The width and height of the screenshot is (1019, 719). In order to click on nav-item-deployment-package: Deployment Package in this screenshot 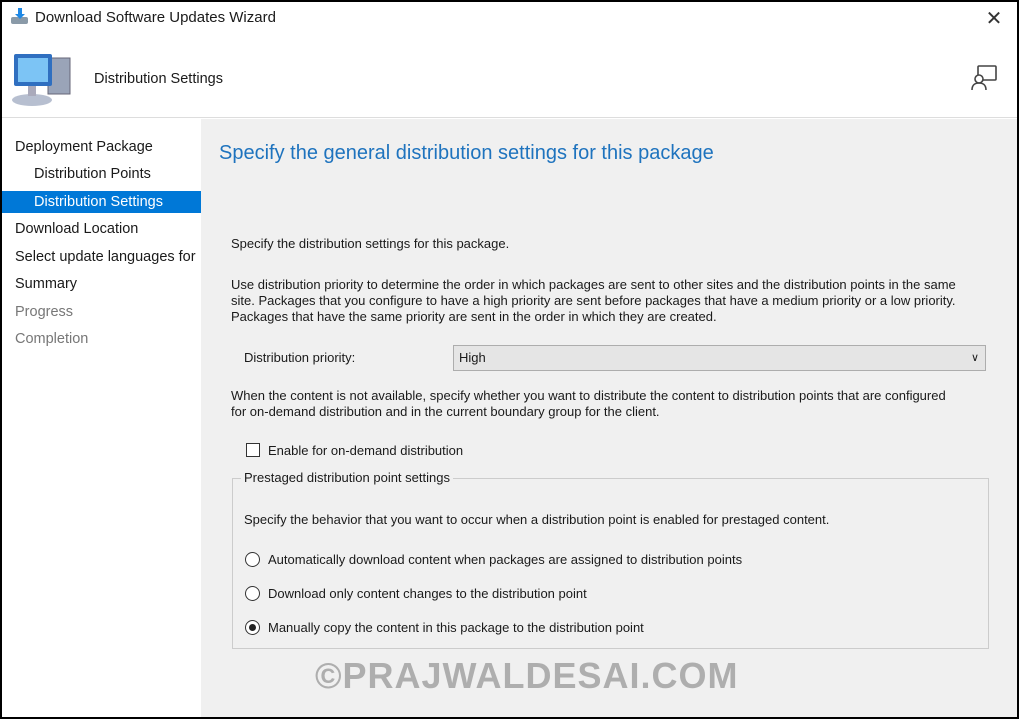, I will do `click(101, 147)`.